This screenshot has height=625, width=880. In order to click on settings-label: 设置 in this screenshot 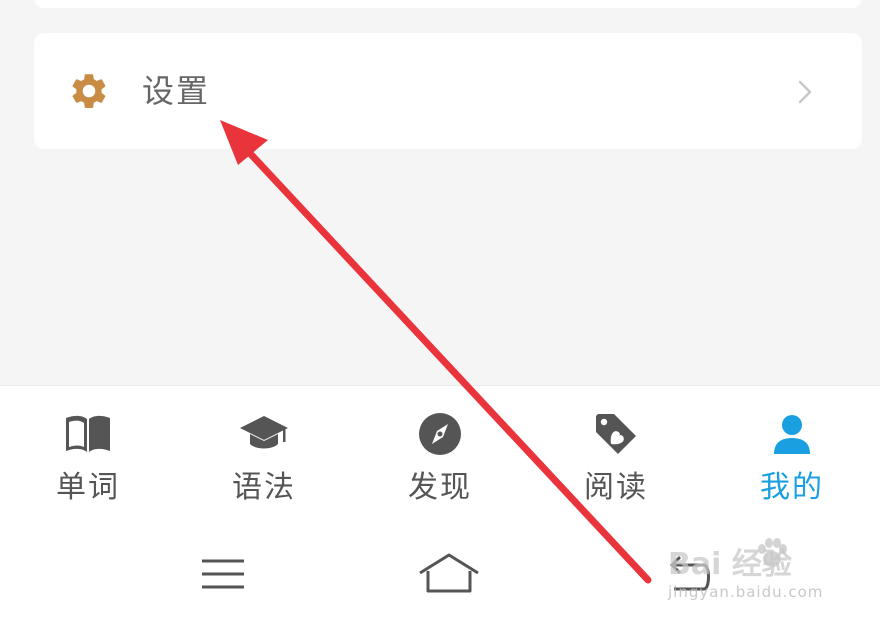, I will do `click(176, 91)`.